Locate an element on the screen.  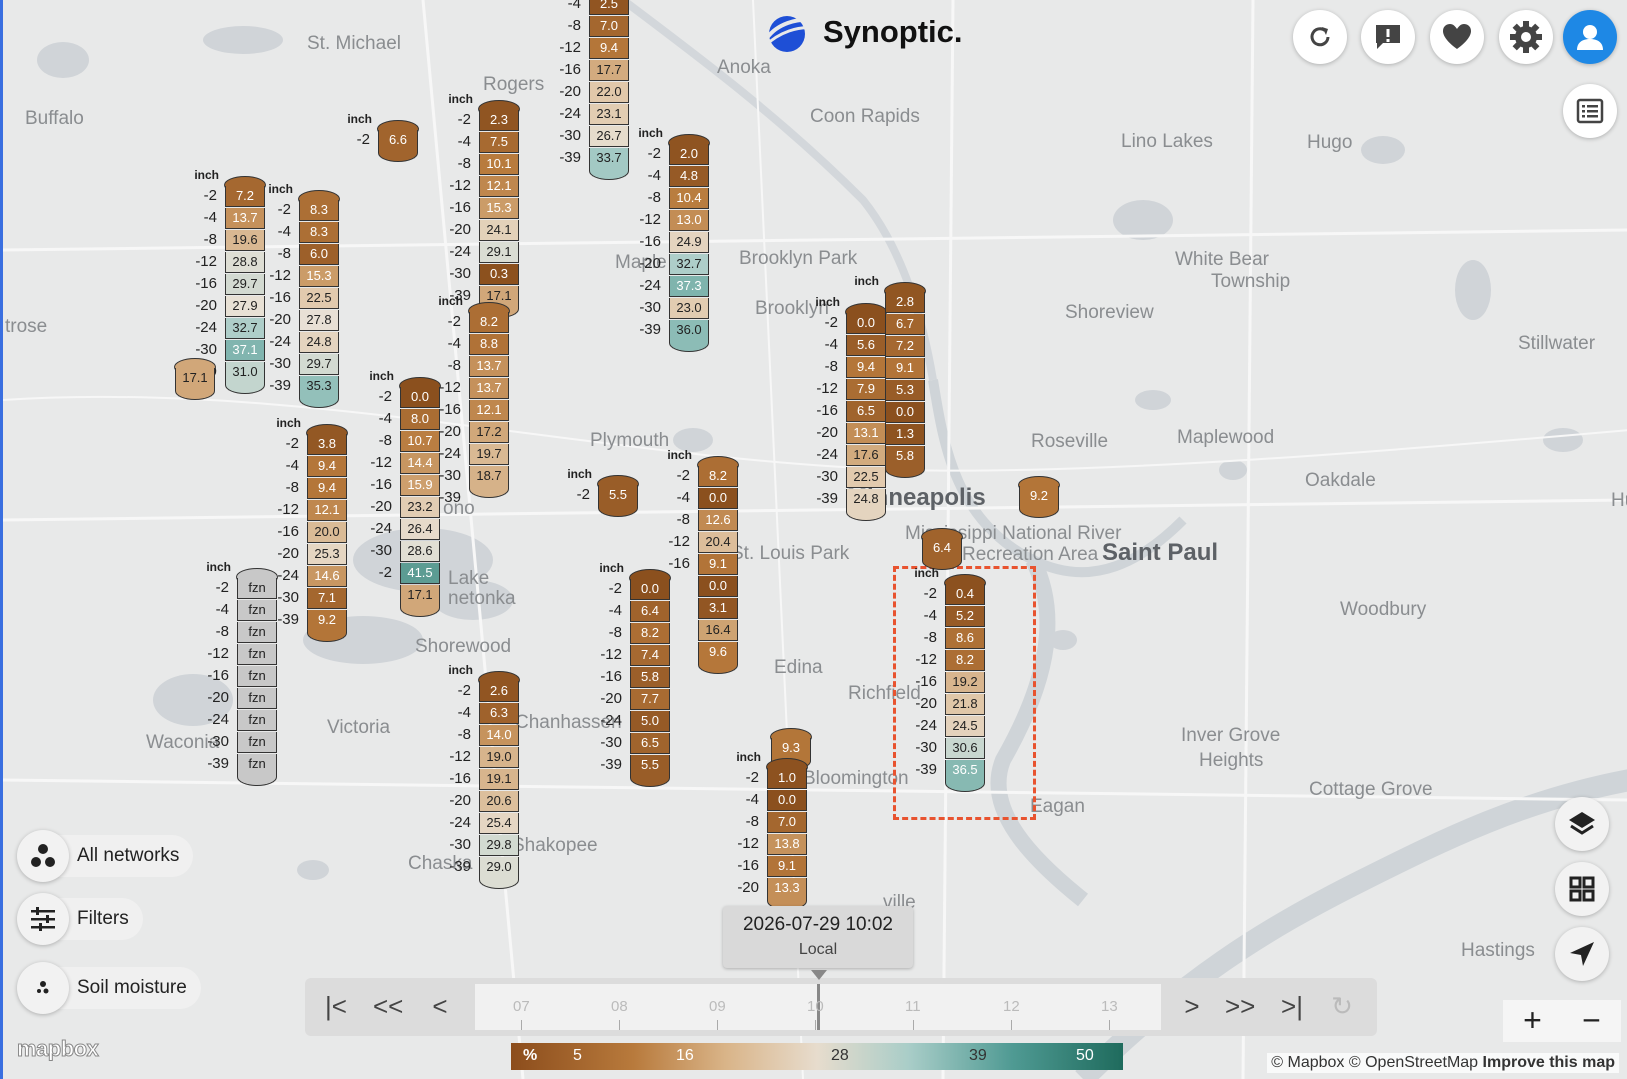
timeline-track: 07 08 09 10 11 12 13 is located at coordinates (818, 1000).